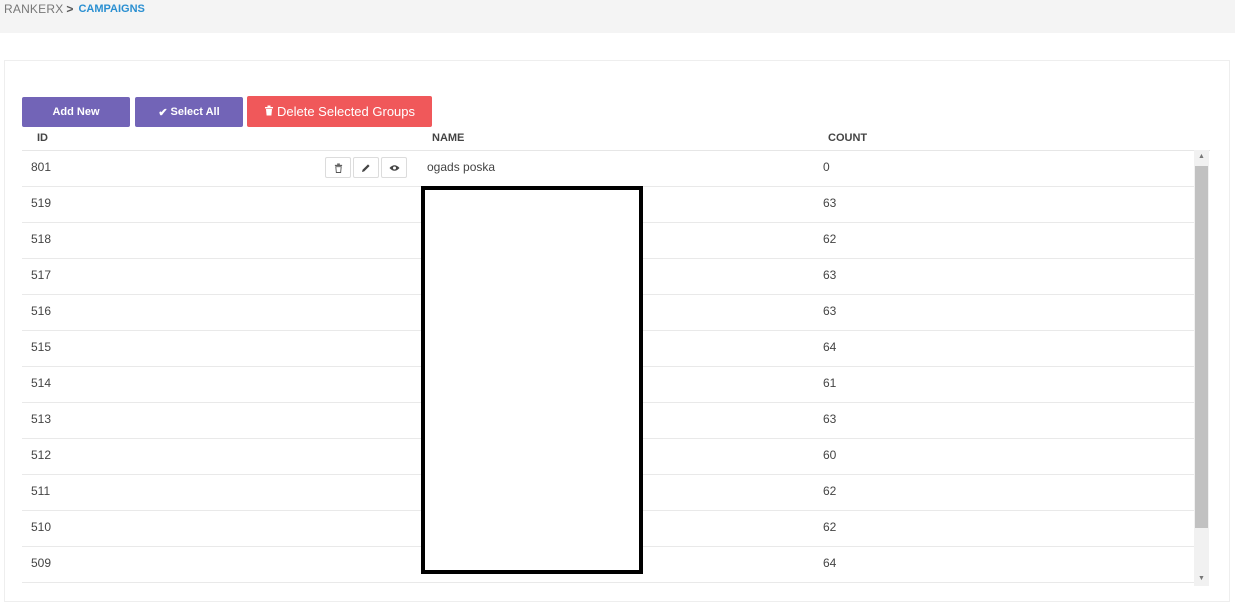 The width and height of the screenshot is (1235, 602). I want to click on eye-icon, so click(394, 167).